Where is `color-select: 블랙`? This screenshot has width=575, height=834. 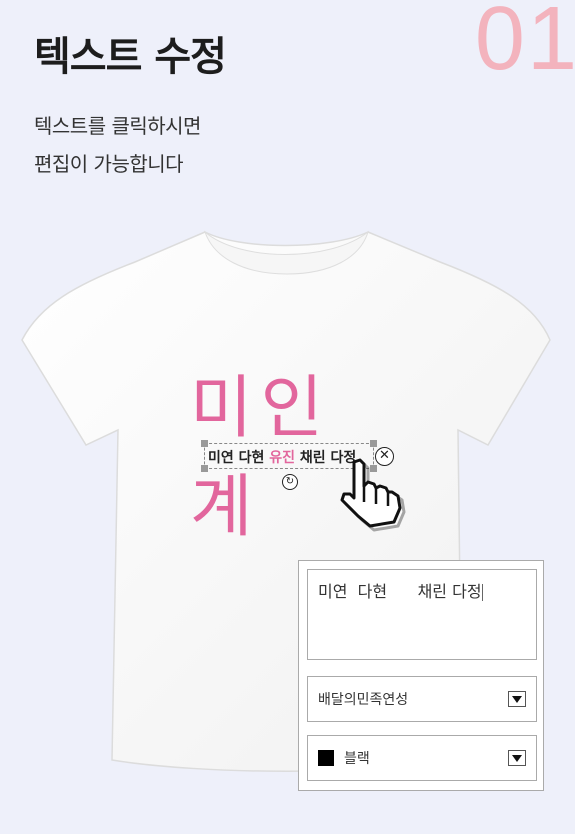 color-select: 블랙 is located at coordinates (422, 758).